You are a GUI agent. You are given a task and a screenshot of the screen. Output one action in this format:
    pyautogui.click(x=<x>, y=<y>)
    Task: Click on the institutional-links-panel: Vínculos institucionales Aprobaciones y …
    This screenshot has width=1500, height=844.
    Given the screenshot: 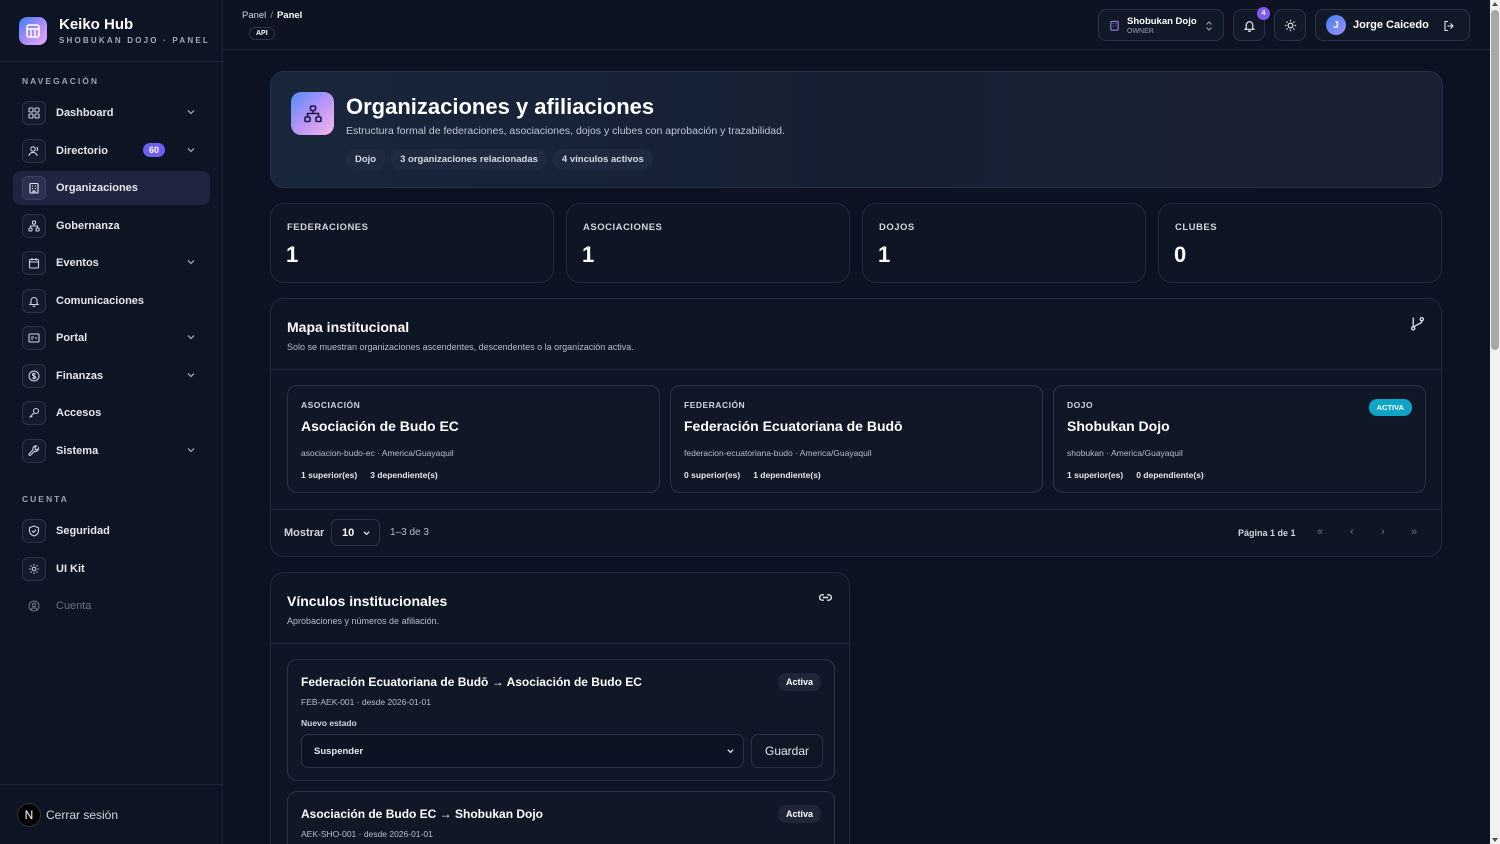 What is the action you would take?
    pyautogui.click(x=560, y=708)
    